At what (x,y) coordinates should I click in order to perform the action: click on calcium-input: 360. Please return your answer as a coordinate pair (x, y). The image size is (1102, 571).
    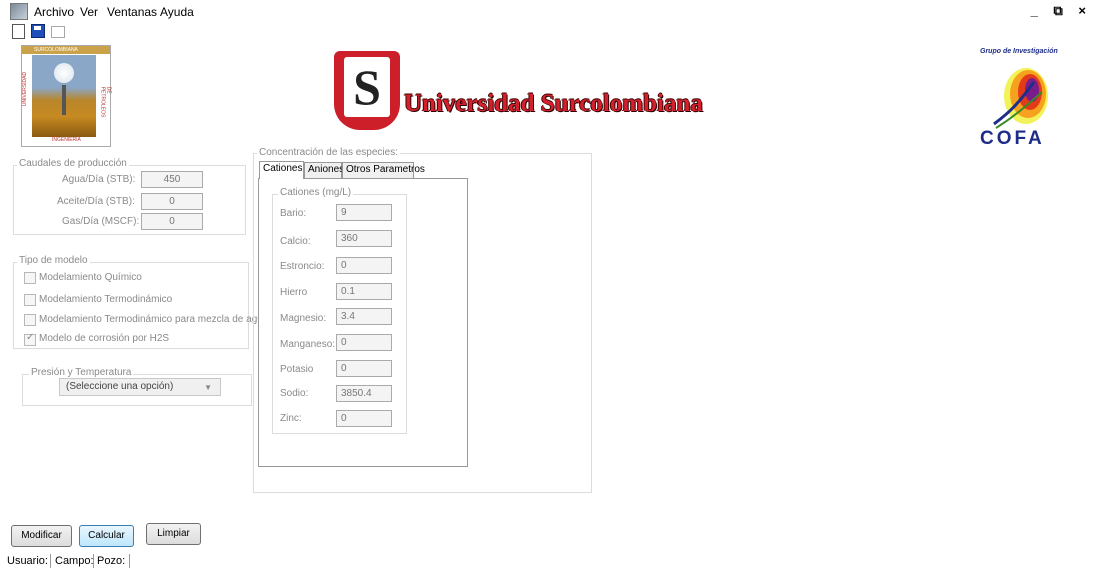
    Looking at the image, I should click on (364, 238).